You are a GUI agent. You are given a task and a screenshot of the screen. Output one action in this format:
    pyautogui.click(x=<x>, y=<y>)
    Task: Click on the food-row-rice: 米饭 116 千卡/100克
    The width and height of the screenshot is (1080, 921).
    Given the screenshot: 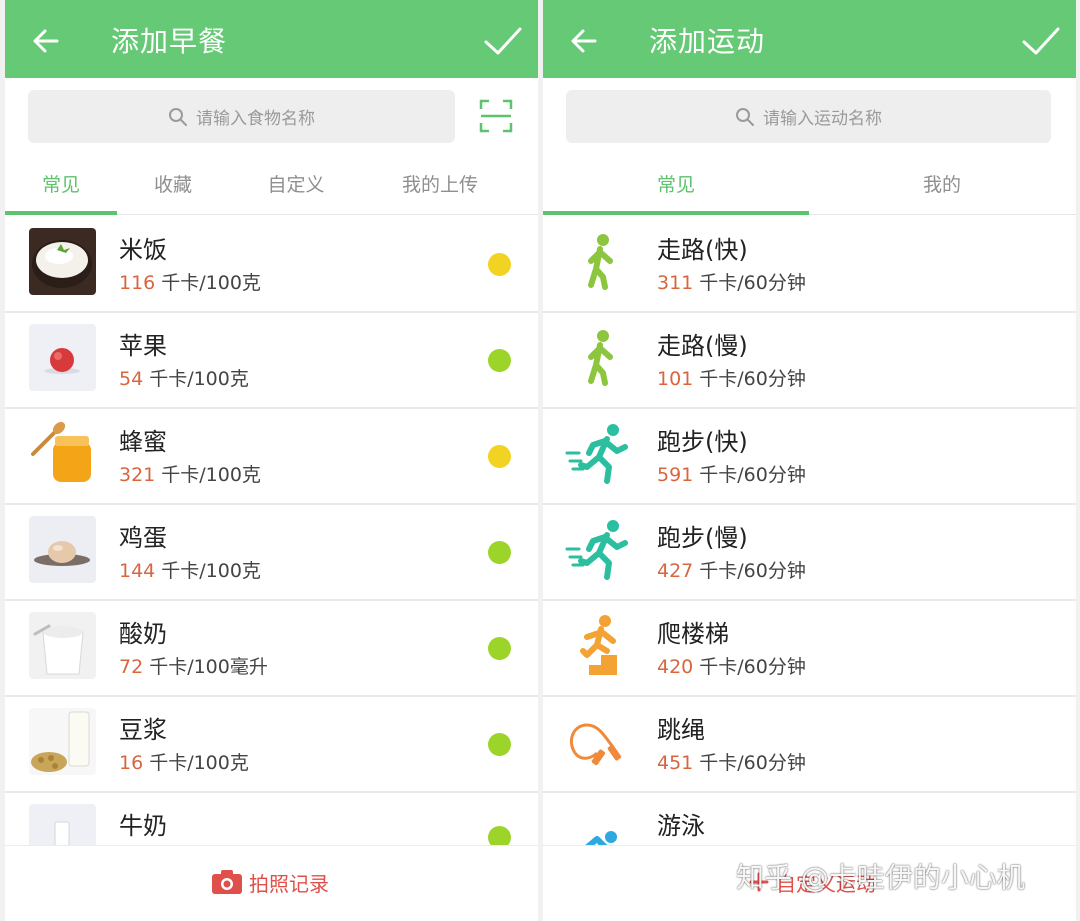 What is the action you would take?
    pyautogui.click(x=271, y=264)
    